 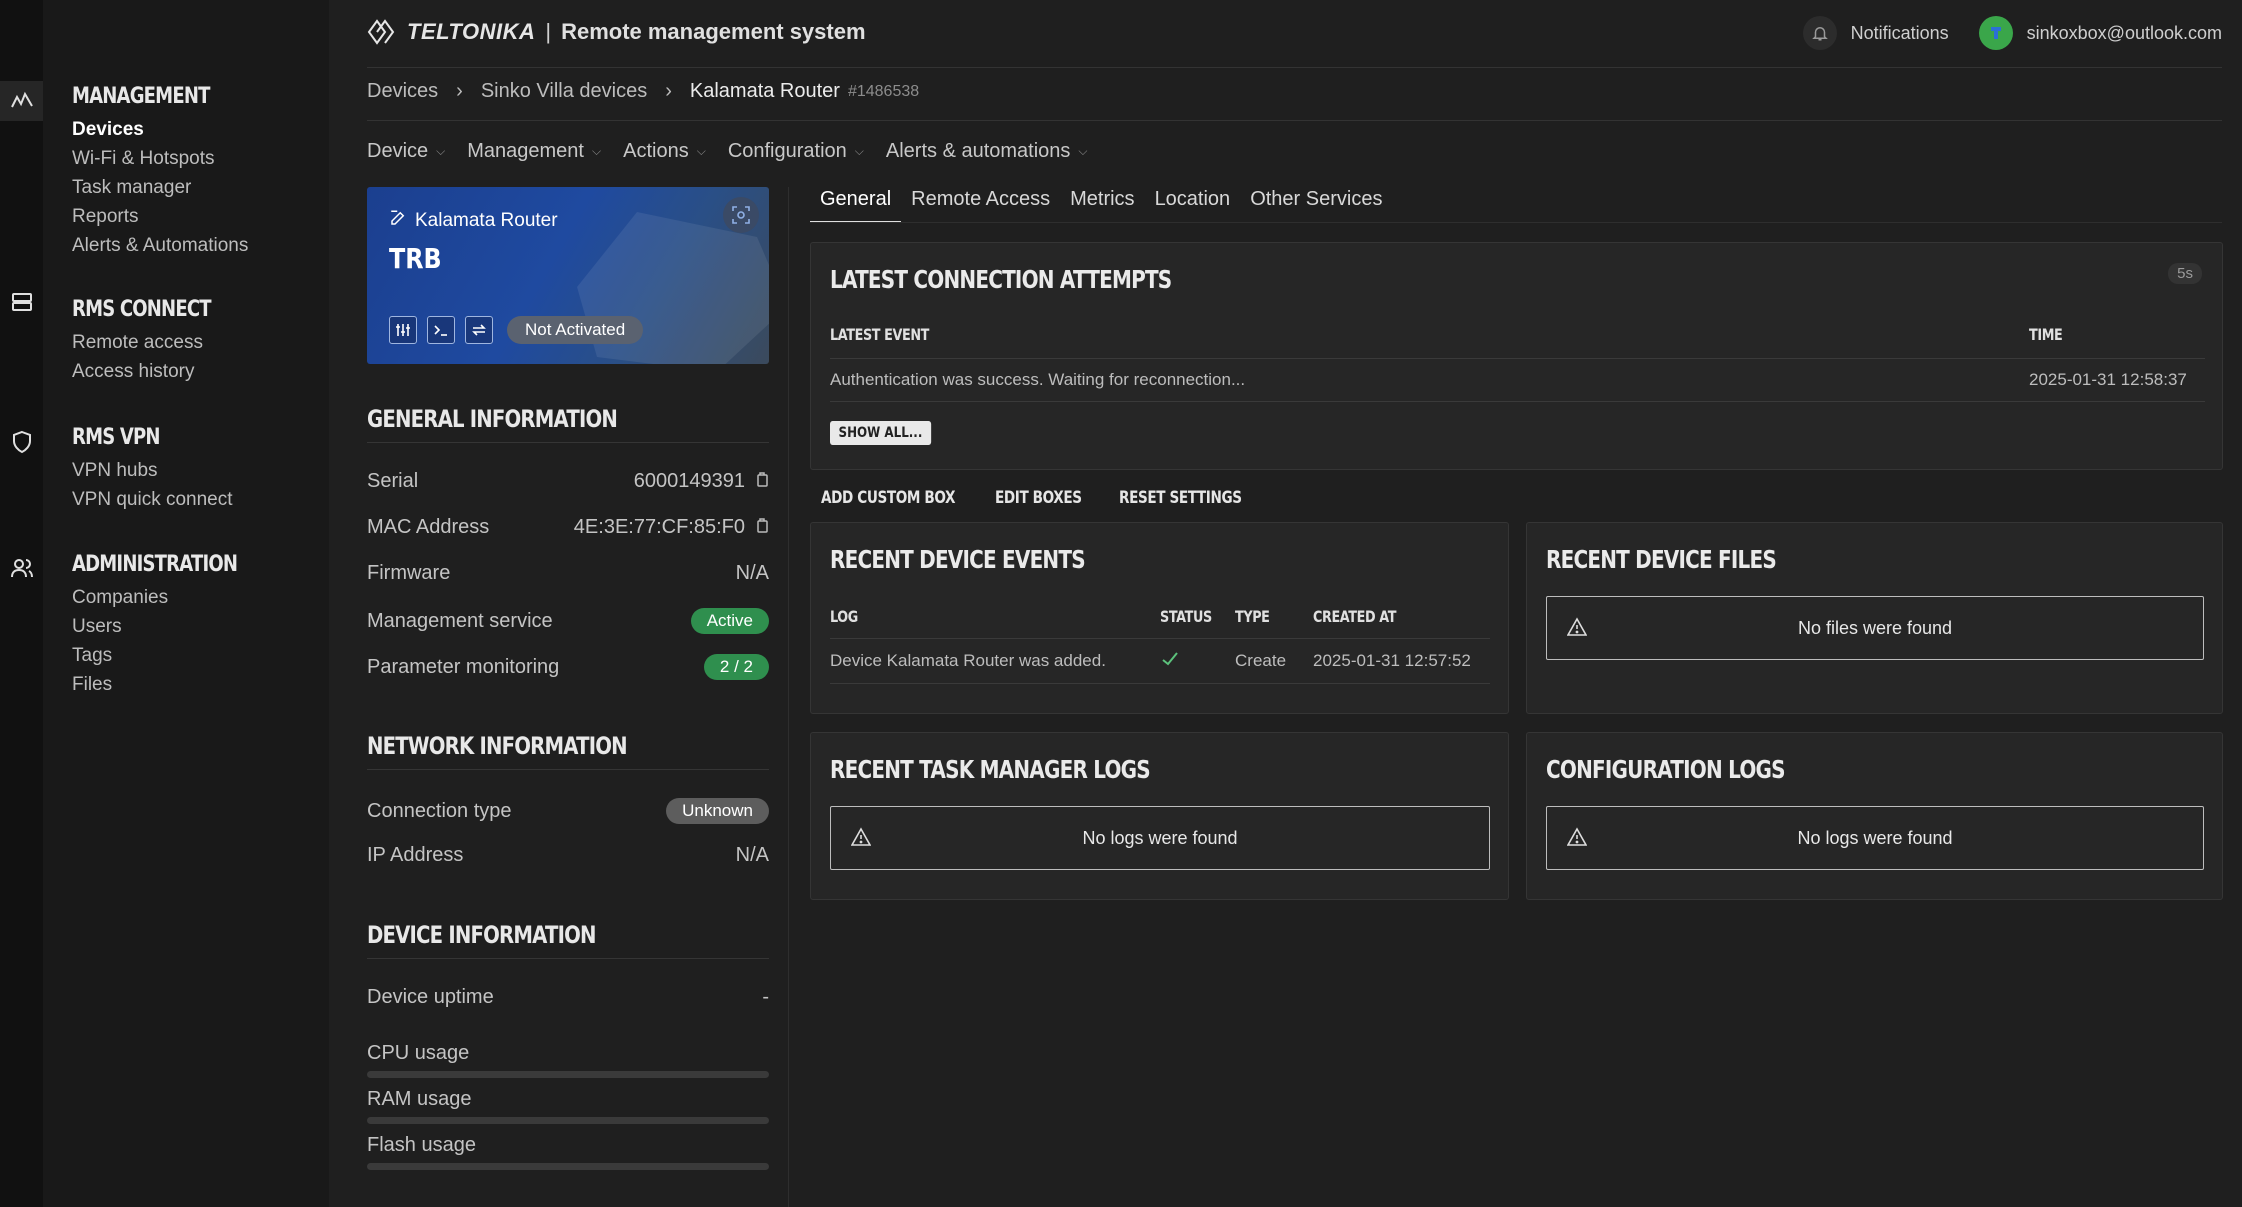 I want to click on connection-type-badge: Unknown, so click(x=717, y=811).